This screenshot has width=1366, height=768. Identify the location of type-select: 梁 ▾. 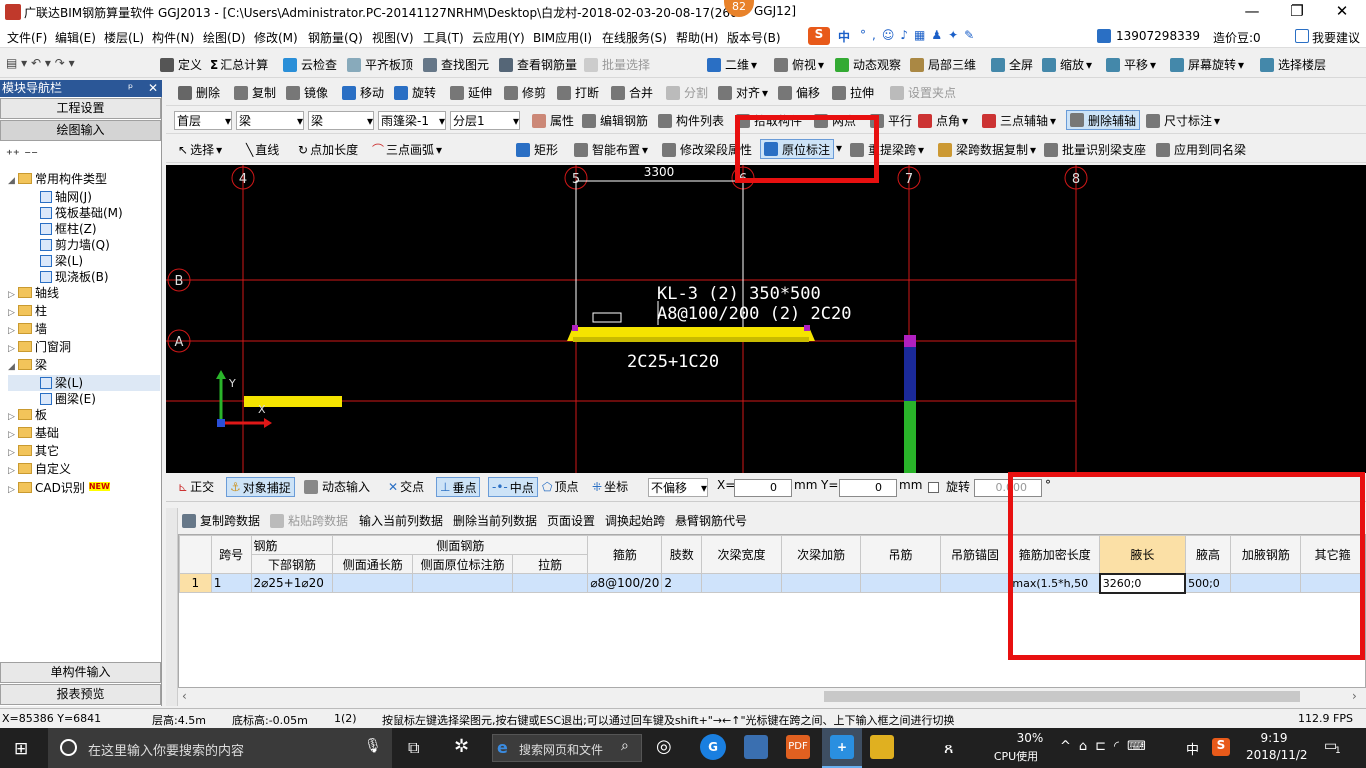
(341, 120).